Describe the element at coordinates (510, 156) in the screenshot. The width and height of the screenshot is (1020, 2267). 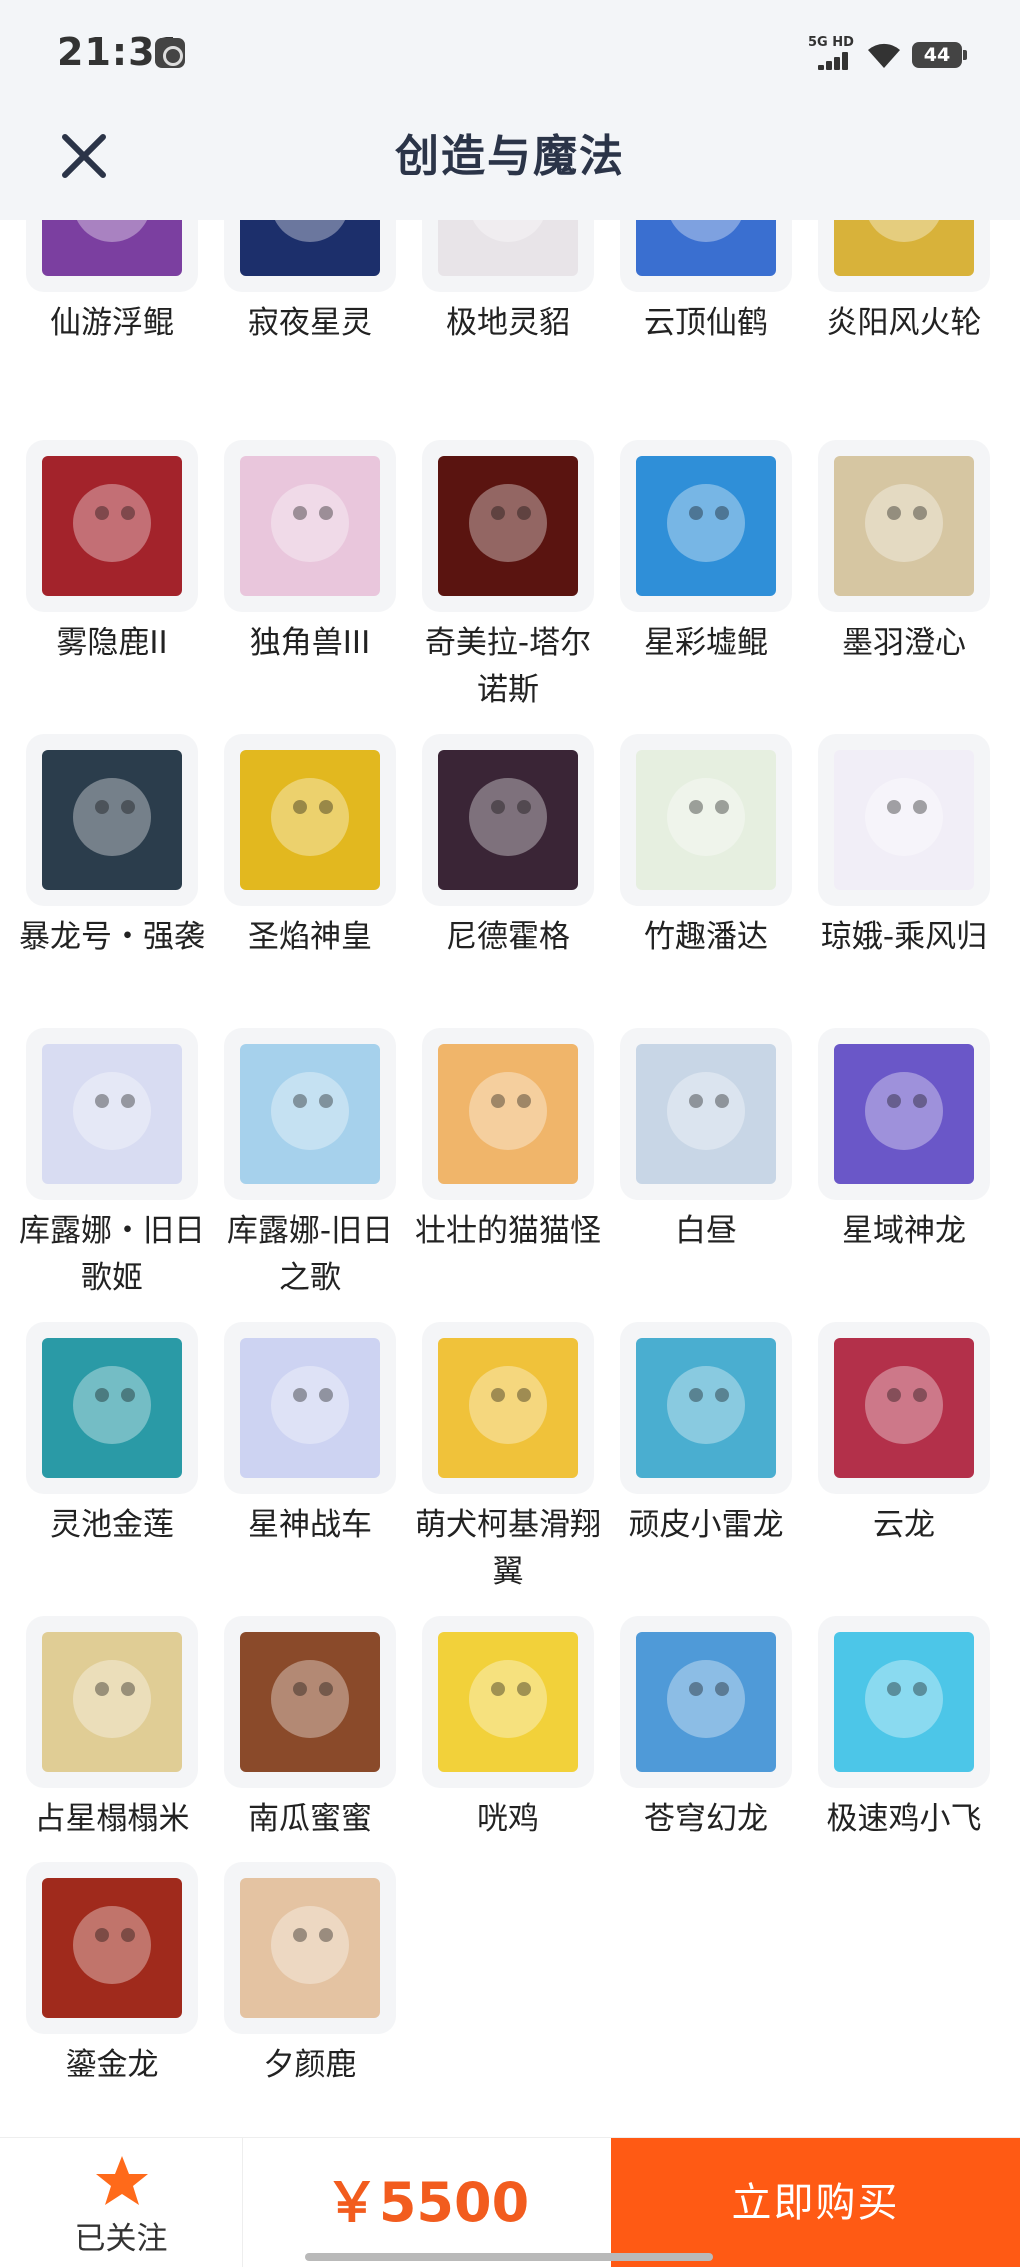
I see `page-title: 创造与魔法` at that location.